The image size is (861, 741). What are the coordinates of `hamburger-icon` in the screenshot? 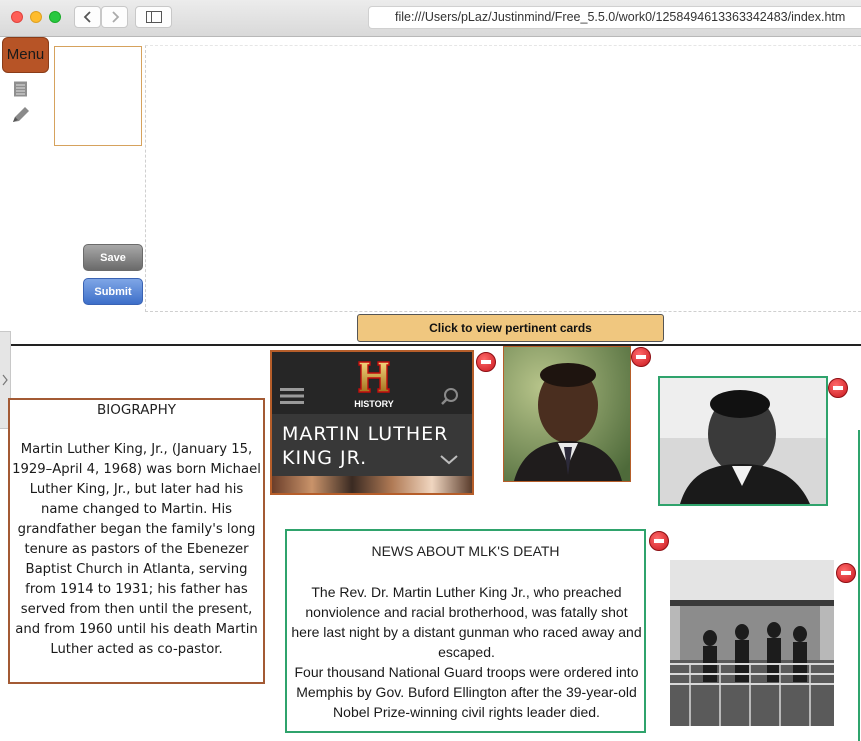 It's located at (292, 398).